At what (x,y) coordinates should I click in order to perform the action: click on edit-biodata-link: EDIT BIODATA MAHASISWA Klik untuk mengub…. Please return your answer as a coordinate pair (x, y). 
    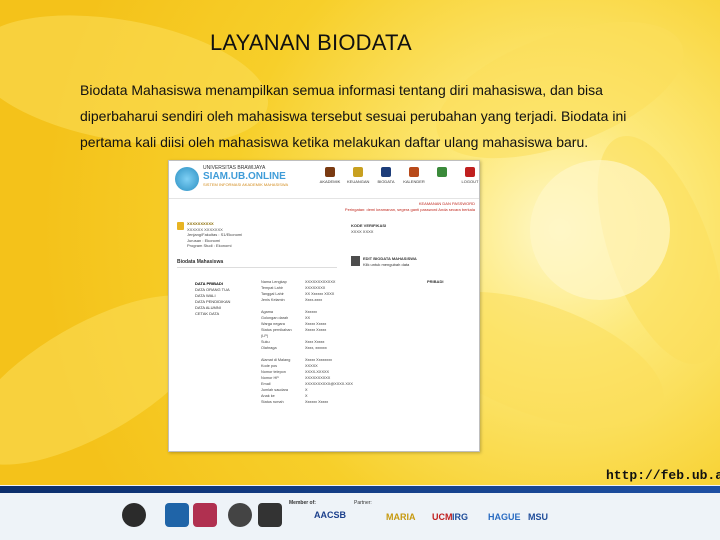
    Looking at the image, I should click on (390, 261).